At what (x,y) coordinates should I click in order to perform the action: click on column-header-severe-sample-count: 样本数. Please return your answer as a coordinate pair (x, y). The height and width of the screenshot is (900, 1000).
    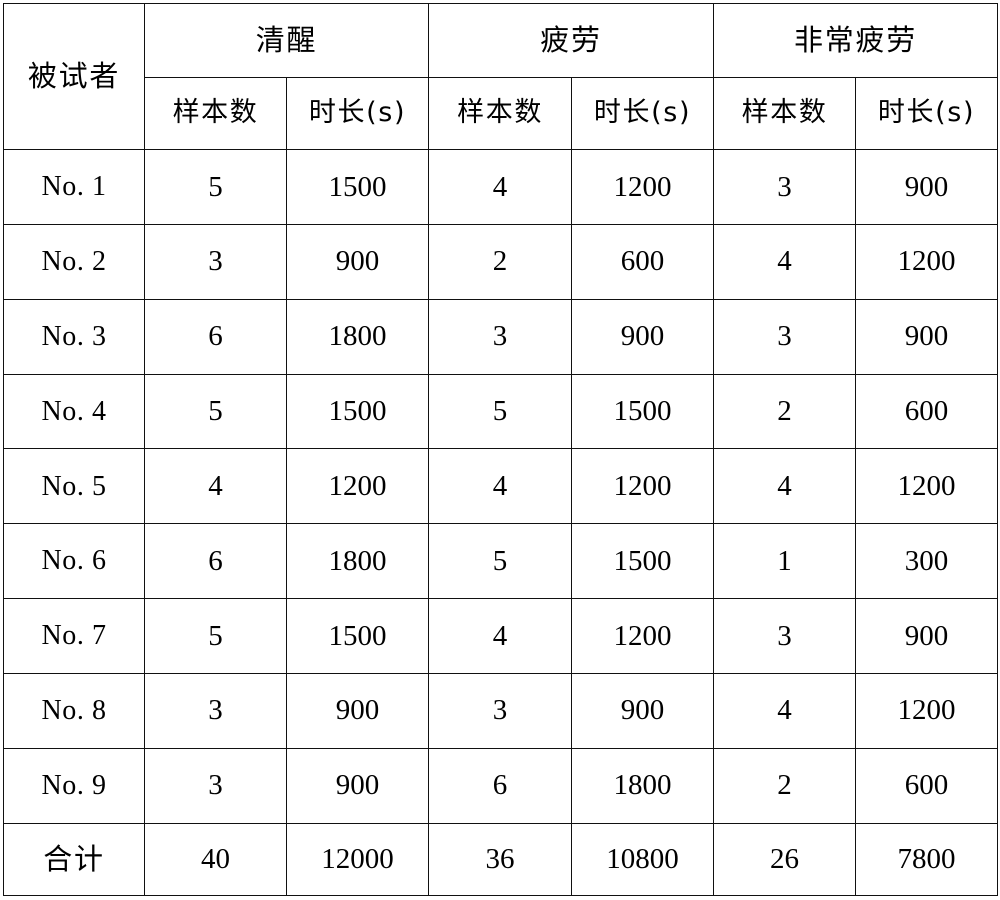
    Looking at the image, I should click on (785, 113).